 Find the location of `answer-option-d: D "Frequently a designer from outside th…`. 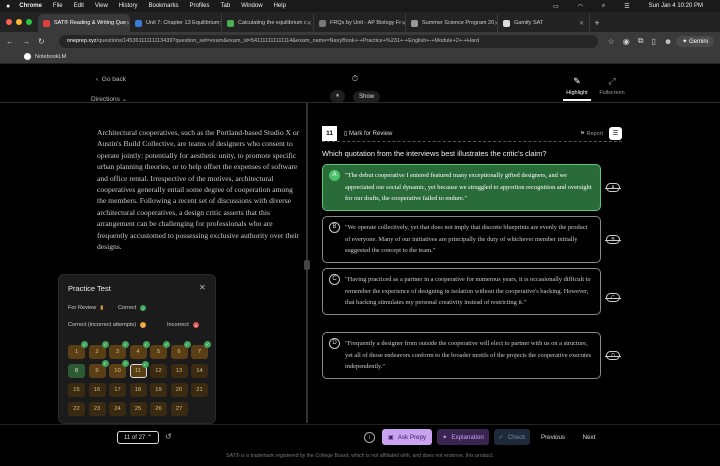

answer-option-d: D "Frequently a designer from outside th… is located at coordinates (461, 355).